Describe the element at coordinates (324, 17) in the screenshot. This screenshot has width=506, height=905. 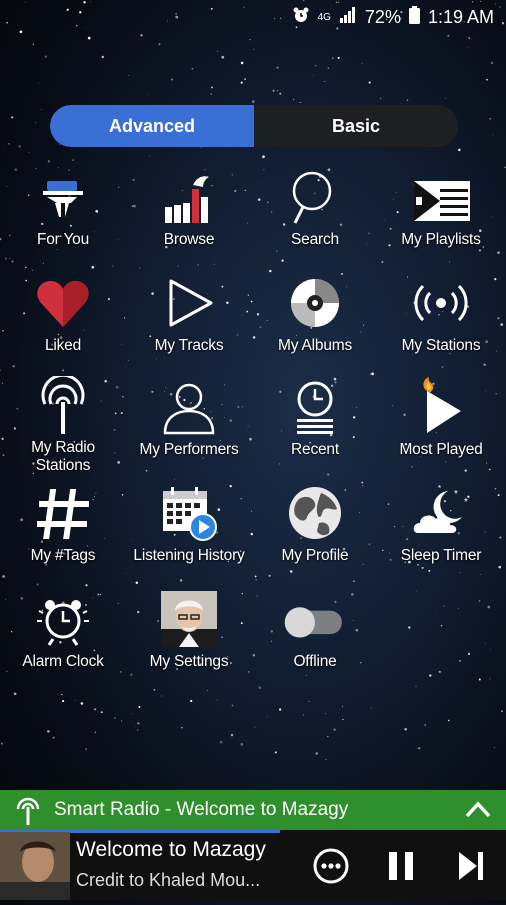
I see `network-type: 4G` at that location.